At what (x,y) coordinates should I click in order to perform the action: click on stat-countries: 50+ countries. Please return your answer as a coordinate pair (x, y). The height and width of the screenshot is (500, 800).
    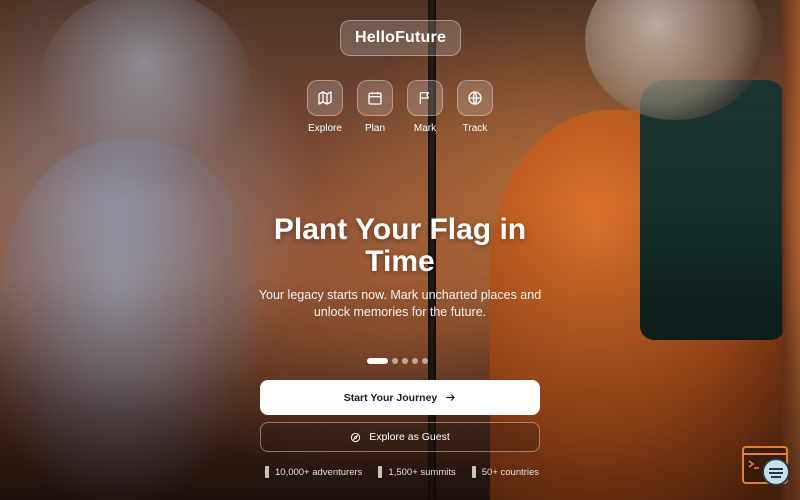
    Looking at the image, I should click on (505, 472).